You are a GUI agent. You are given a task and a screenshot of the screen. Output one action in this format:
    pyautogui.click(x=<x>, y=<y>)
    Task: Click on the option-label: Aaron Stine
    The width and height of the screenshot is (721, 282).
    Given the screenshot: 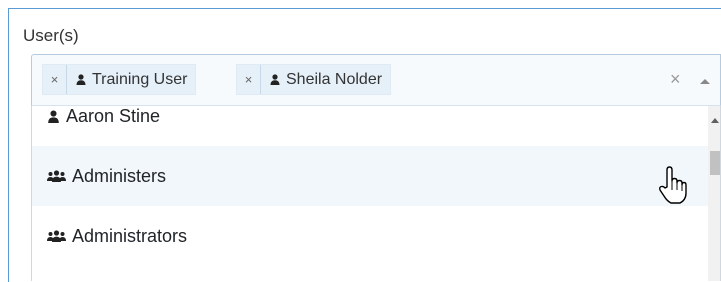 What is the action you would take?
    pyautogui.click(x=113, y=116)
    